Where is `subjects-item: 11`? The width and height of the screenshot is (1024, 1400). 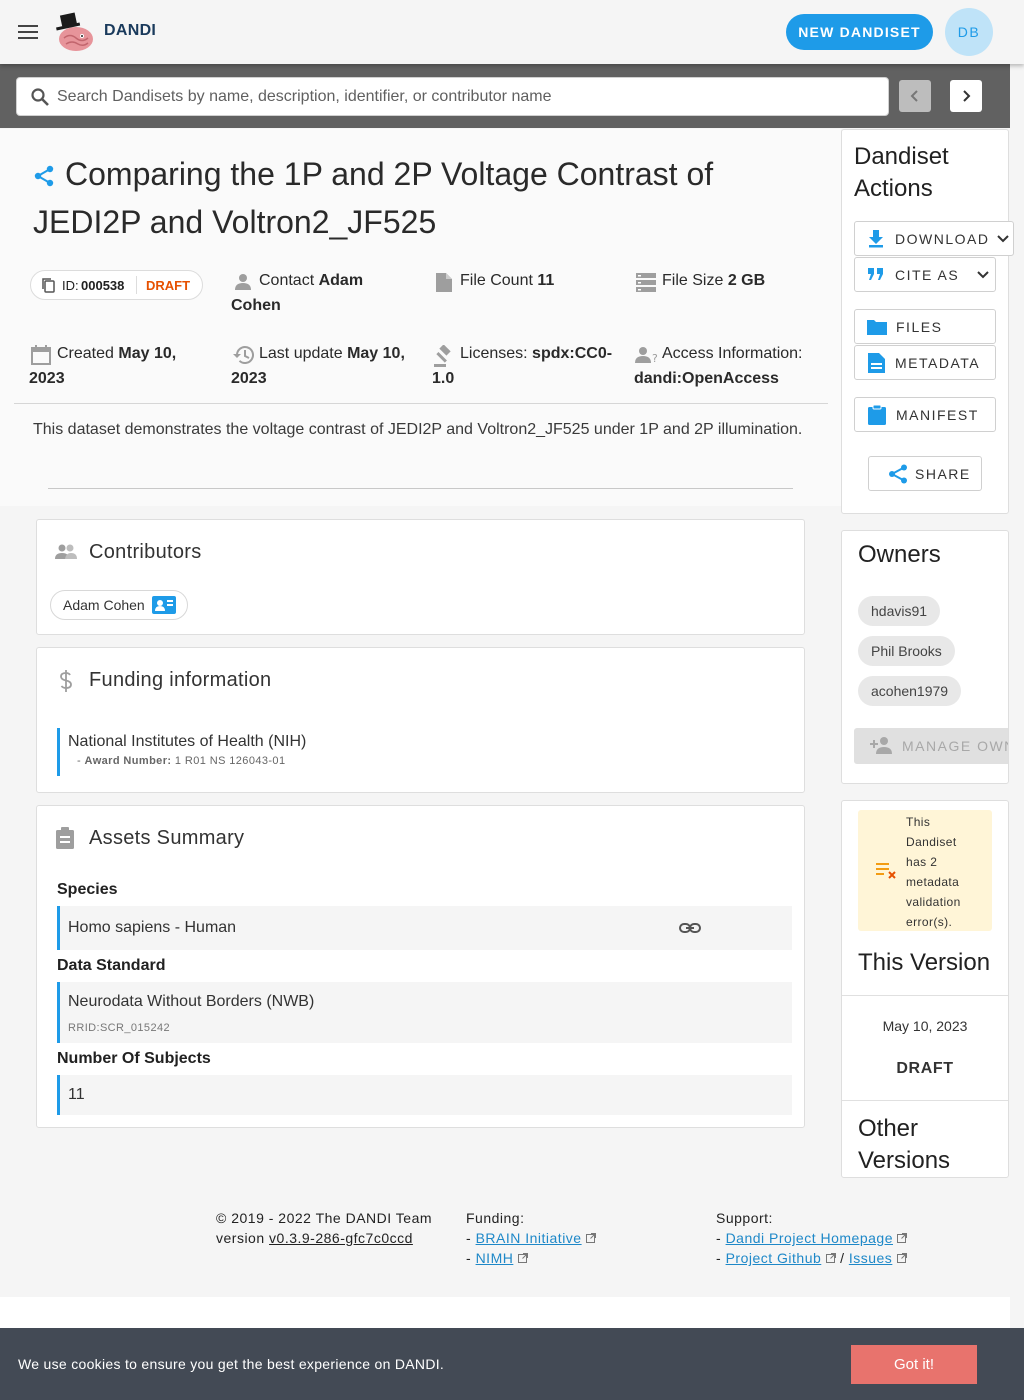
subjects-item: 11 is located at coordinates (424, 1095).